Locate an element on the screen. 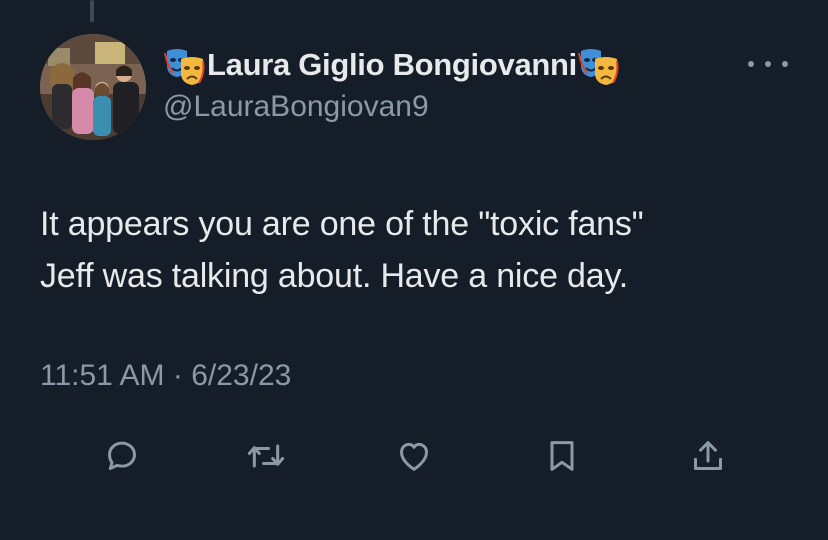 The width and height of the screenshot is (828, 540). tweet-text-line: Jeff was talking about. Have a nice day. is located at coordinates (334, 276).